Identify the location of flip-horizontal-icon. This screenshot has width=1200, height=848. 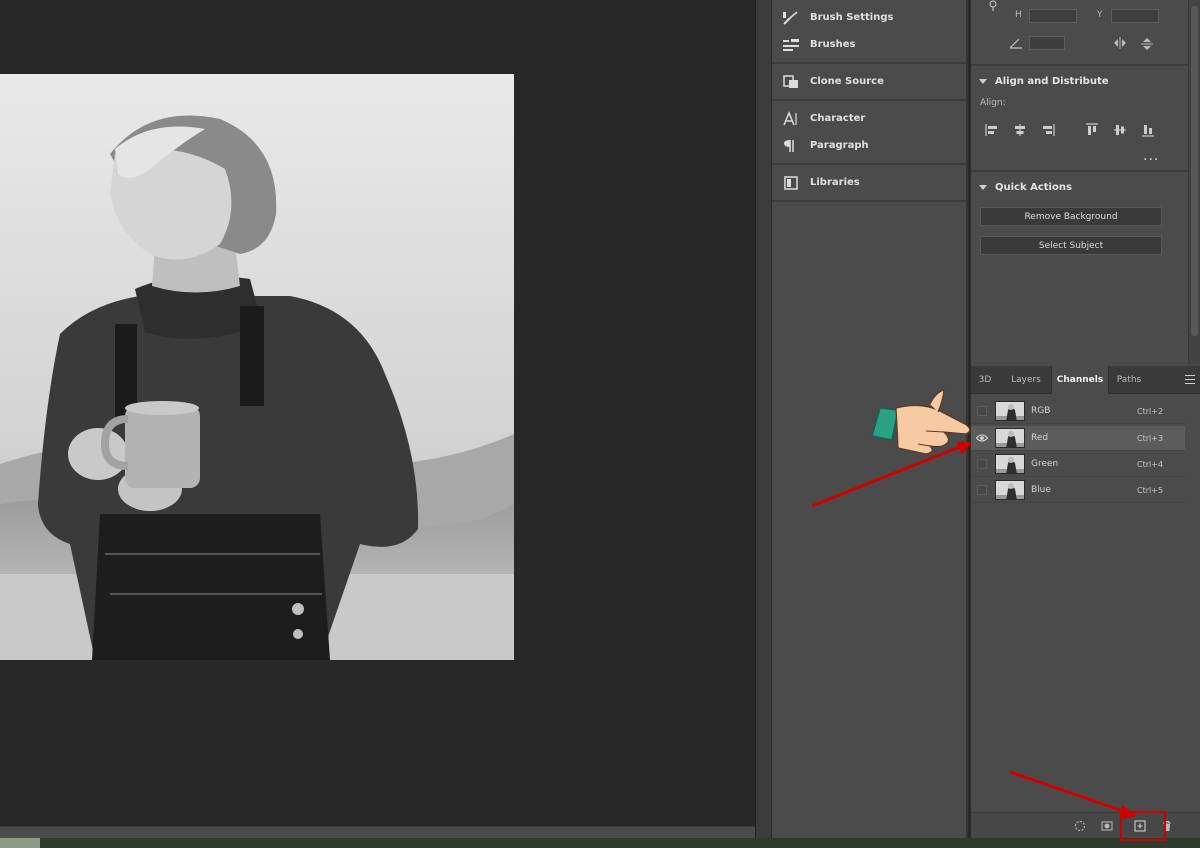
(1120, 44).